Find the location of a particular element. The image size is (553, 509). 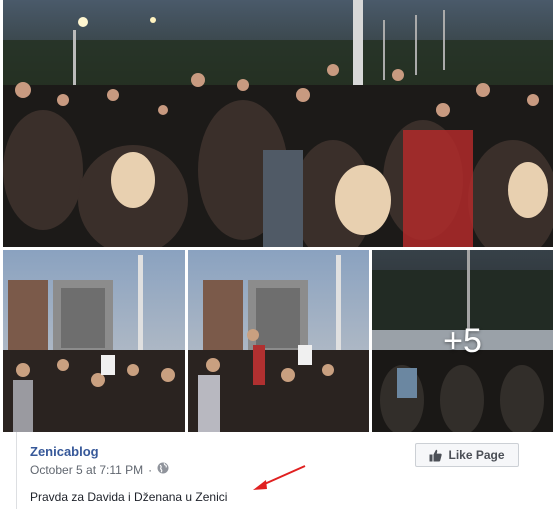

like-page-button: Like Page is located at coordinates (467, 455).